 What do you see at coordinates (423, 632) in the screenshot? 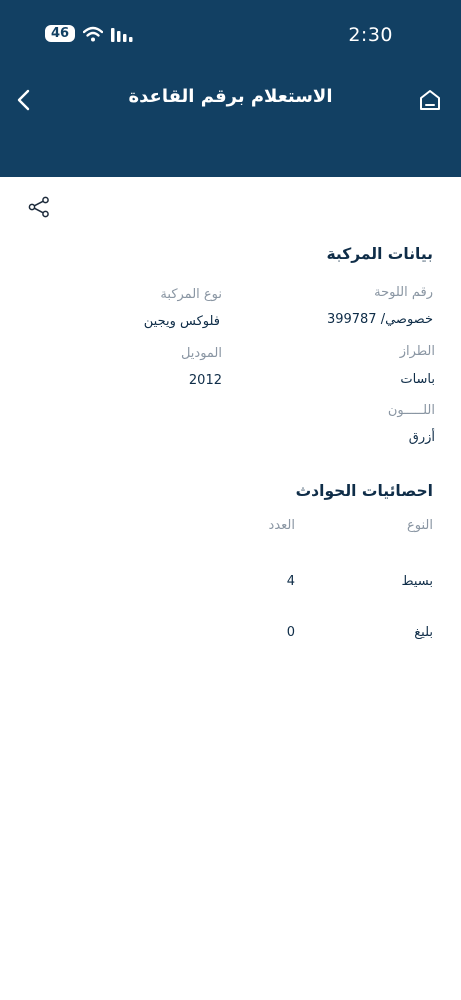
I see `accident-row-2-type: بليغ` at bounding box center [423, 632].